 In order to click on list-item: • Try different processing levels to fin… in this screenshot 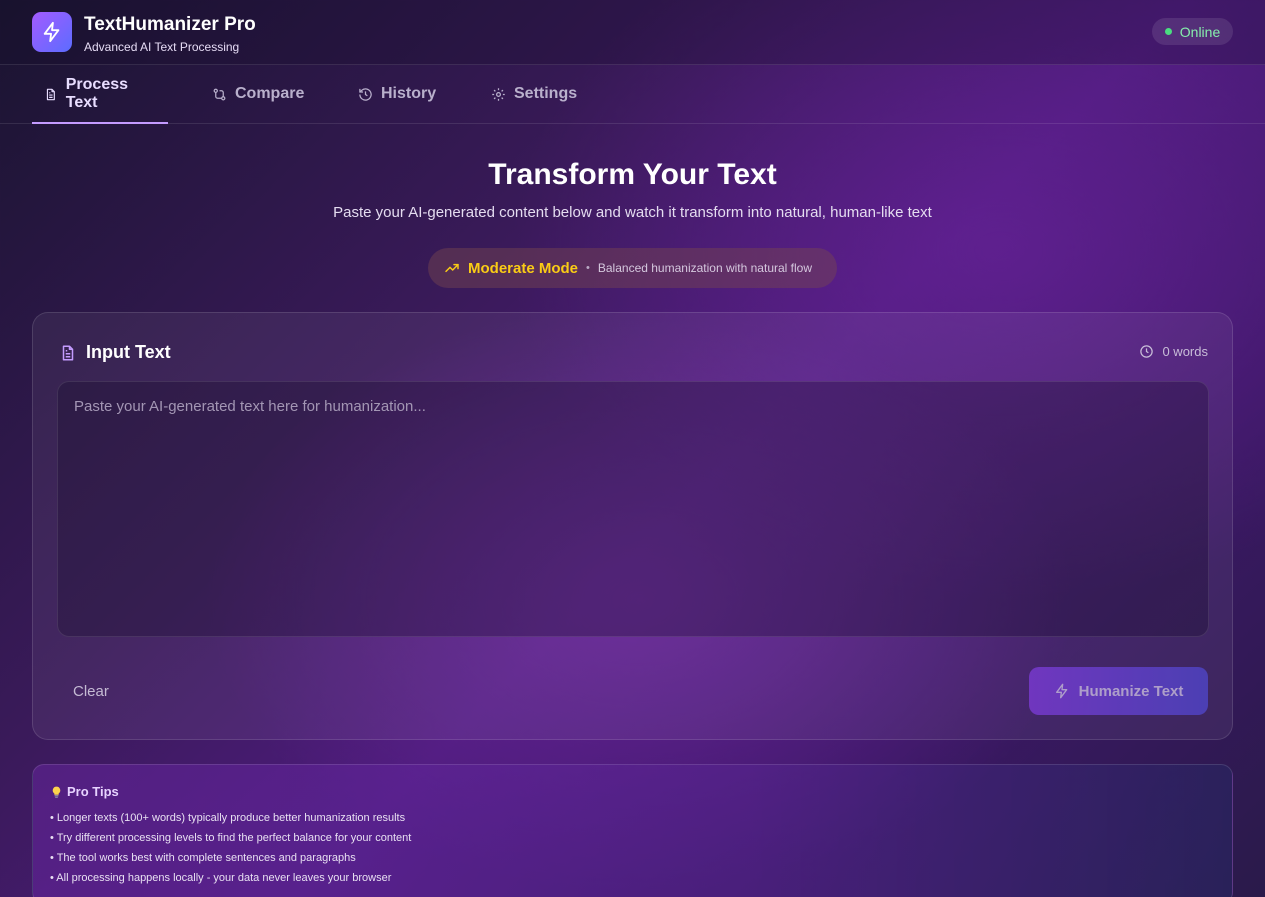, I will do `click(231, 838)`.